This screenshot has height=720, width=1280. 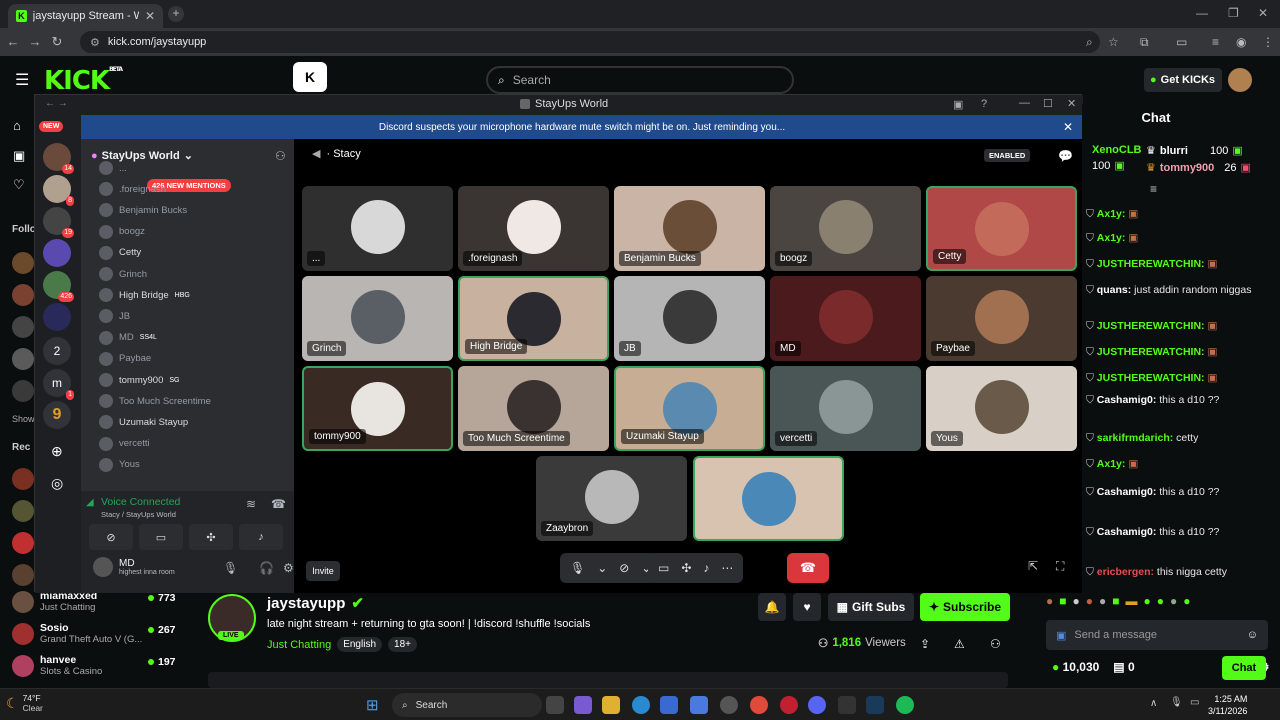 I want to click on voice-member: Too Much Screentime, so click(x=189, y=401).